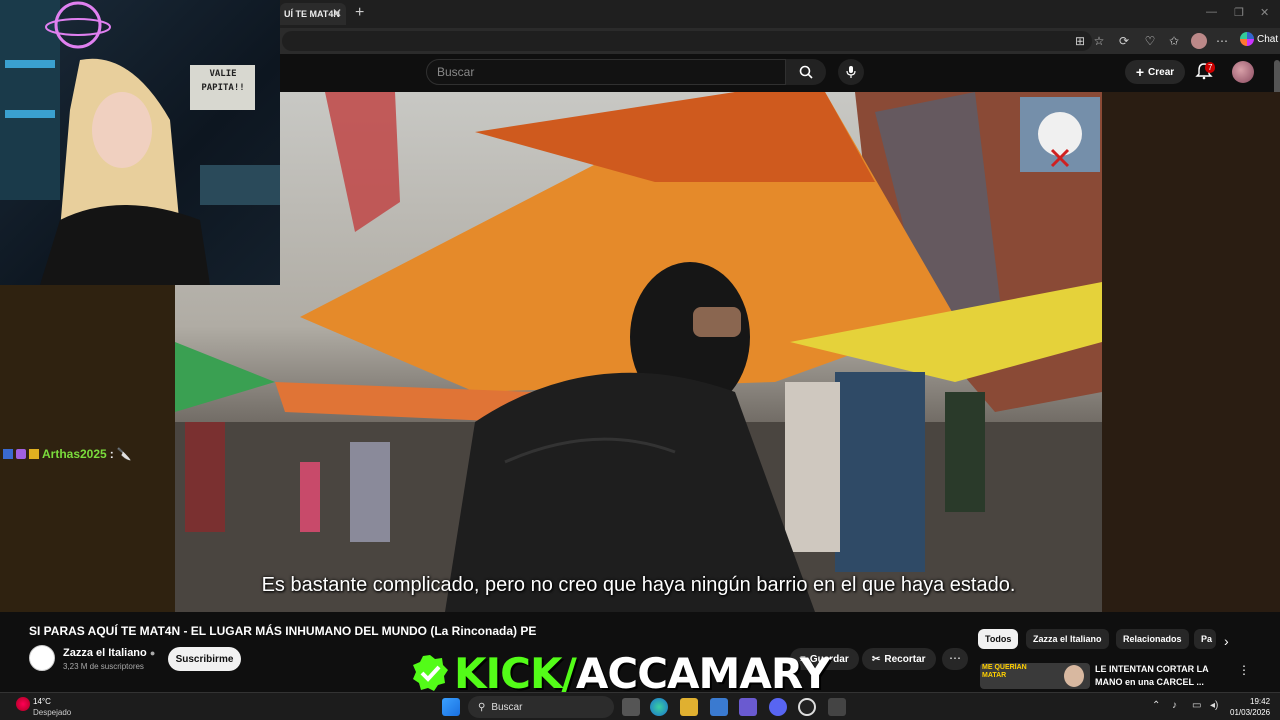 This screenshot has height=720, width=1280. I want to click on thumbnail-text: ME QUERÍAN MATAR, so click(1004, 671).